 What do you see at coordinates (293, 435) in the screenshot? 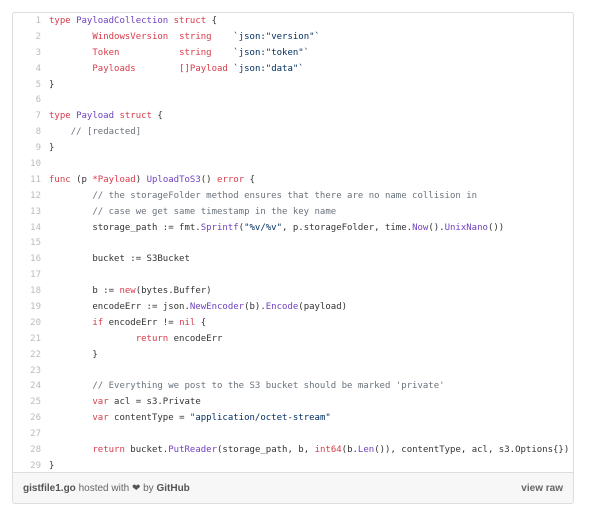
I see `code-line: 27` at bounding box center [293, 435].